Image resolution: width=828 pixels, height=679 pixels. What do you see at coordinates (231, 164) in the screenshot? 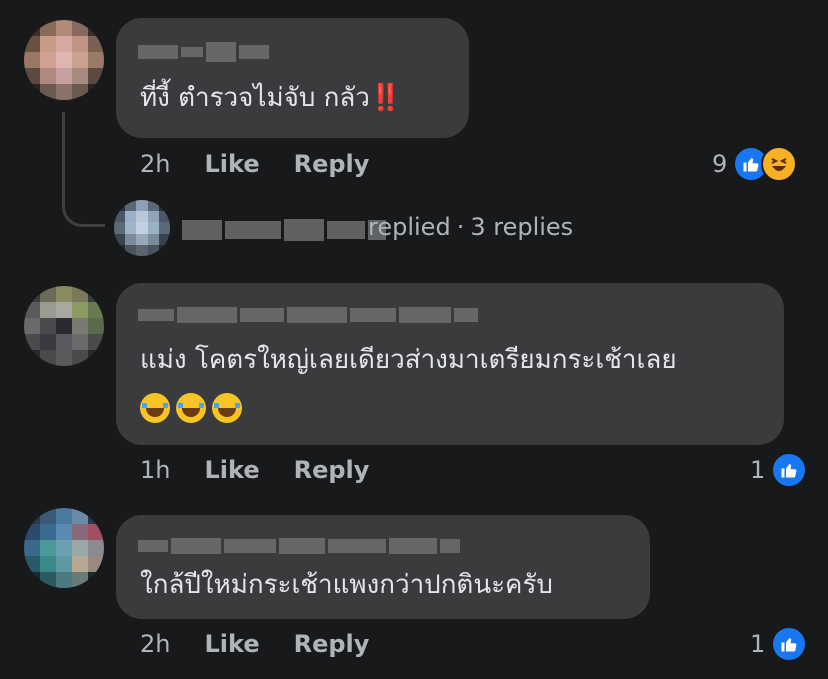
I see `comment-1-like-button: Like` at bounding box center [231, 164].